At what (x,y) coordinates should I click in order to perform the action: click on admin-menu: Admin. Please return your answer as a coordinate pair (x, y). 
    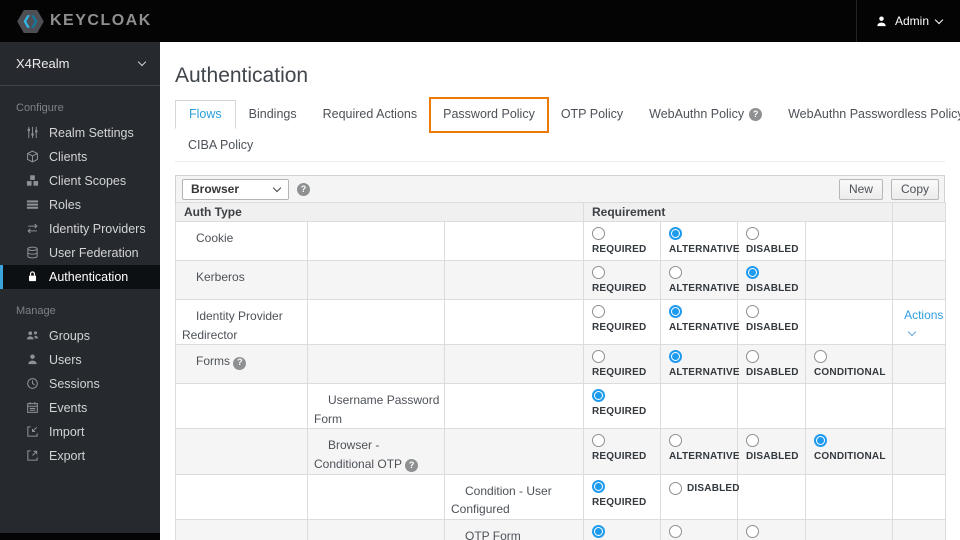
    Looking at the image, I should click on (899, 21).